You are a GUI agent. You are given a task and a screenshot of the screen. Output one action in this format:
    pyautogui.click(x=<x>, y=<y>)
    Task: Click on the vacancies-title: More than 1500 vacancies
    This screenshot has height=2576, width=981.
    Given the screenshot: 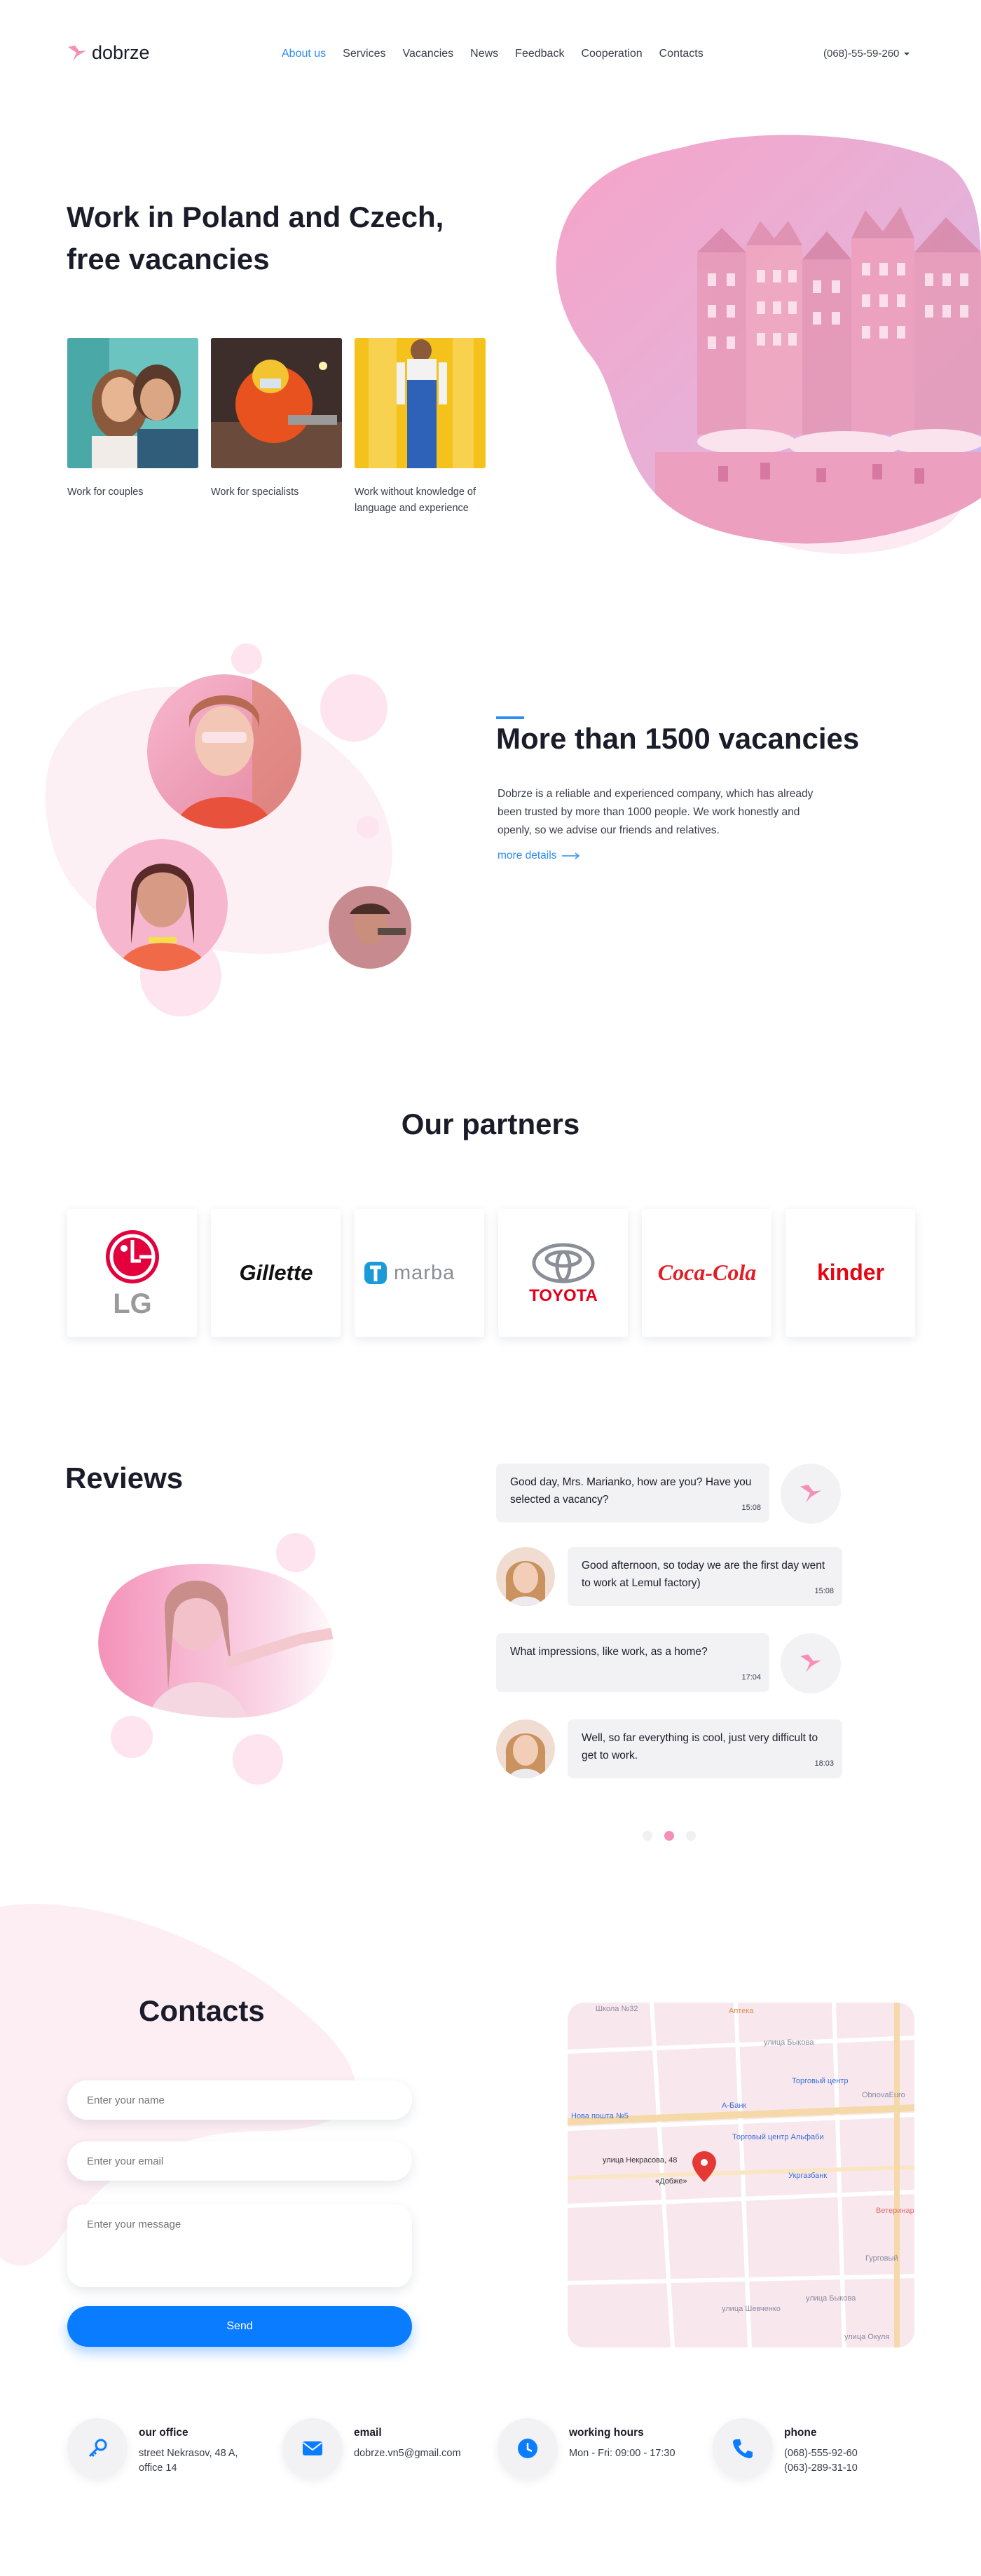 What is the action you would take?
    pyautogui.click(x=678, y=738)
    